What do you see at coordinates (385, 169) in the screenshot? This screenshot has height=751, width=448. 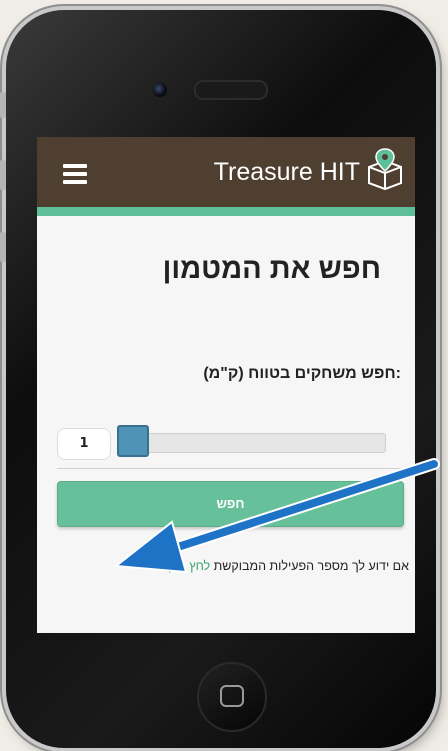 I see `treasure-chest-map-pin-icon` at bounding box center [385, 169].